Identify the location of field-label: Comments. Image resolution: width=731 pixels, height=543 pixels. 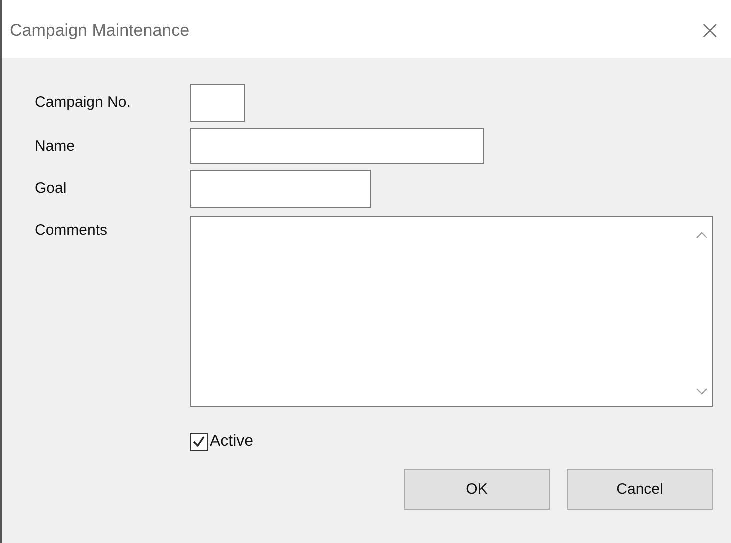
(72, 230).